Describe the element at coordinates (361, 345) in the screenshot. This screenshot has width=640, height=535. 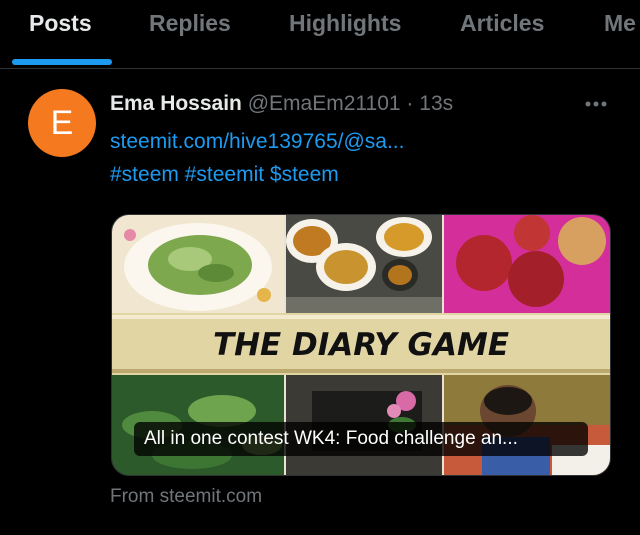
I see `banner-title: THE DIARY GAME` at that location.